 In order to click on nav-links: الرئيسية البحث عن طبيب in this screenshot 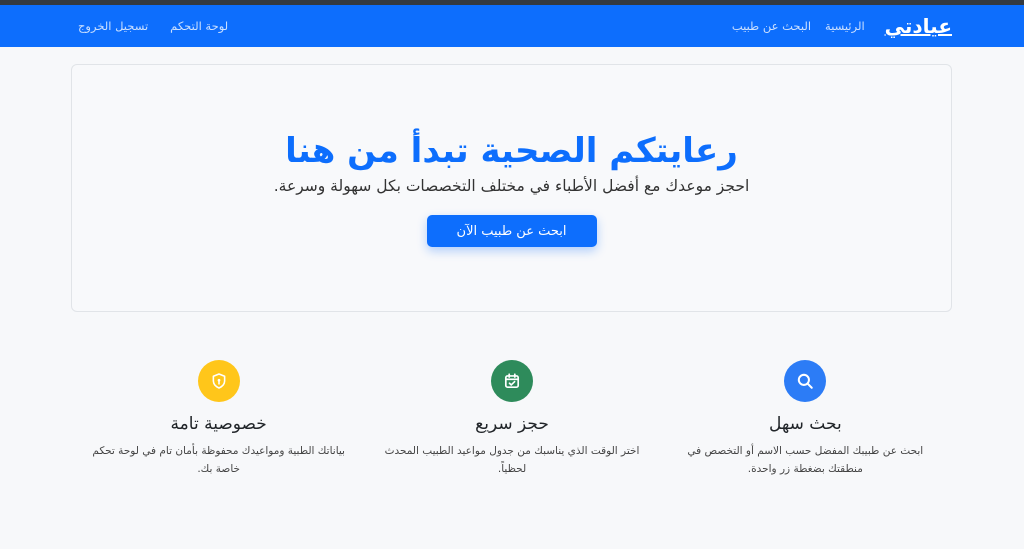, I will do `click(798, 26)`.